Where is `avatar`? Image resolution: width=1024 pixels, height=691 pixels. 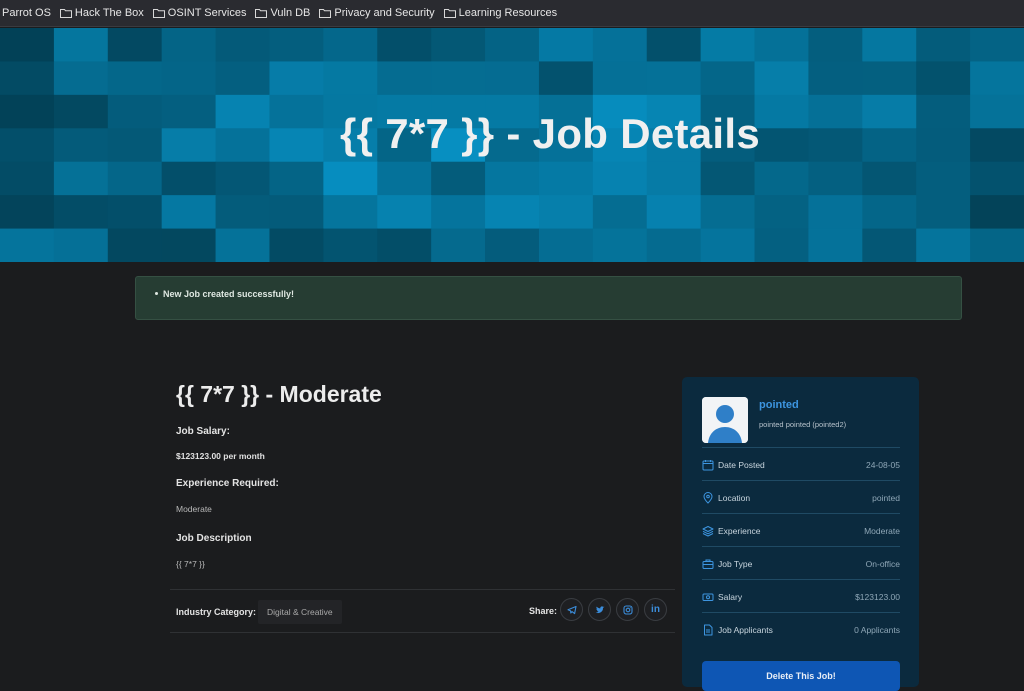 avatar is located at coordinates (725, 420).